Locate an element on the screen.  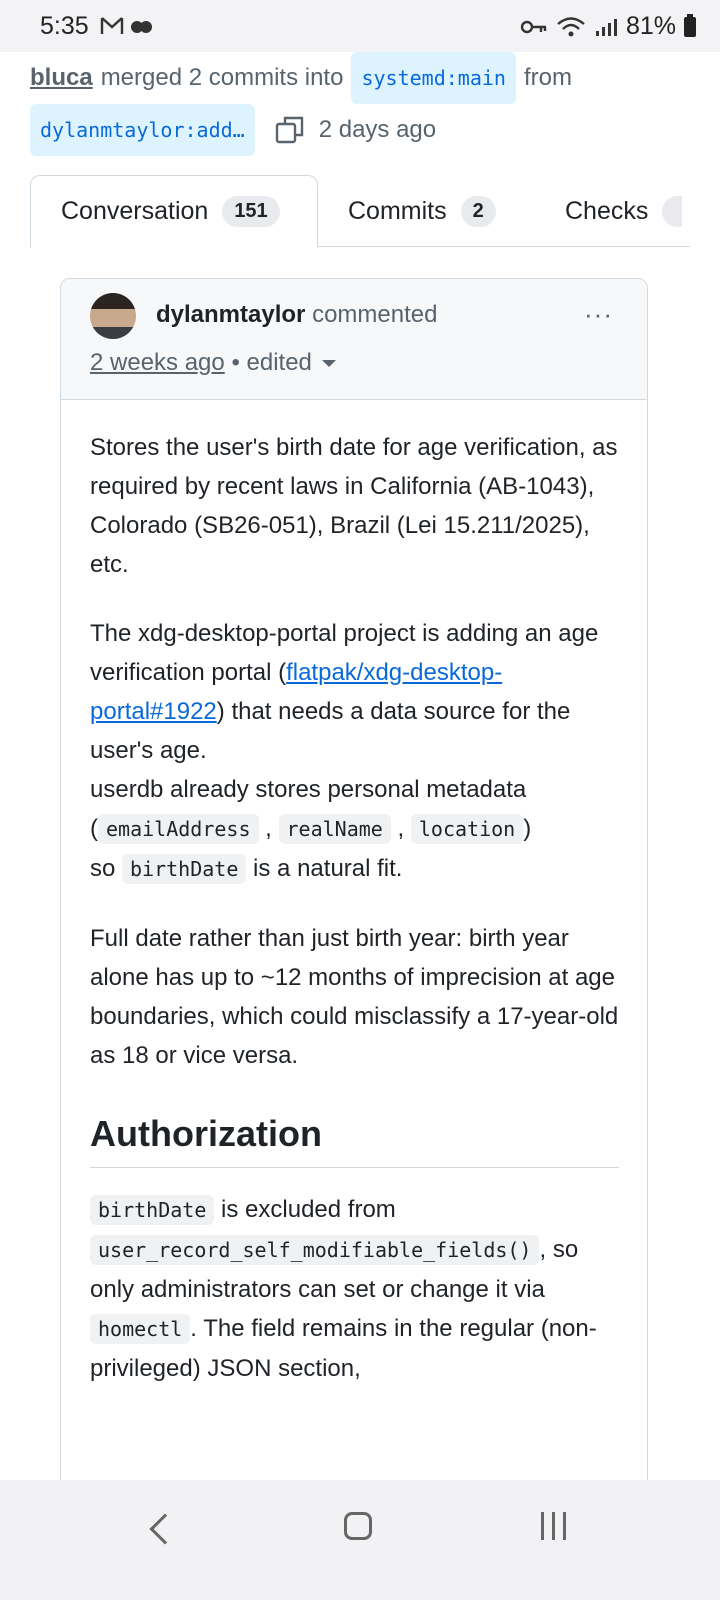
tab-conversation: Conversation 151 is located at coordinates (174, 211).